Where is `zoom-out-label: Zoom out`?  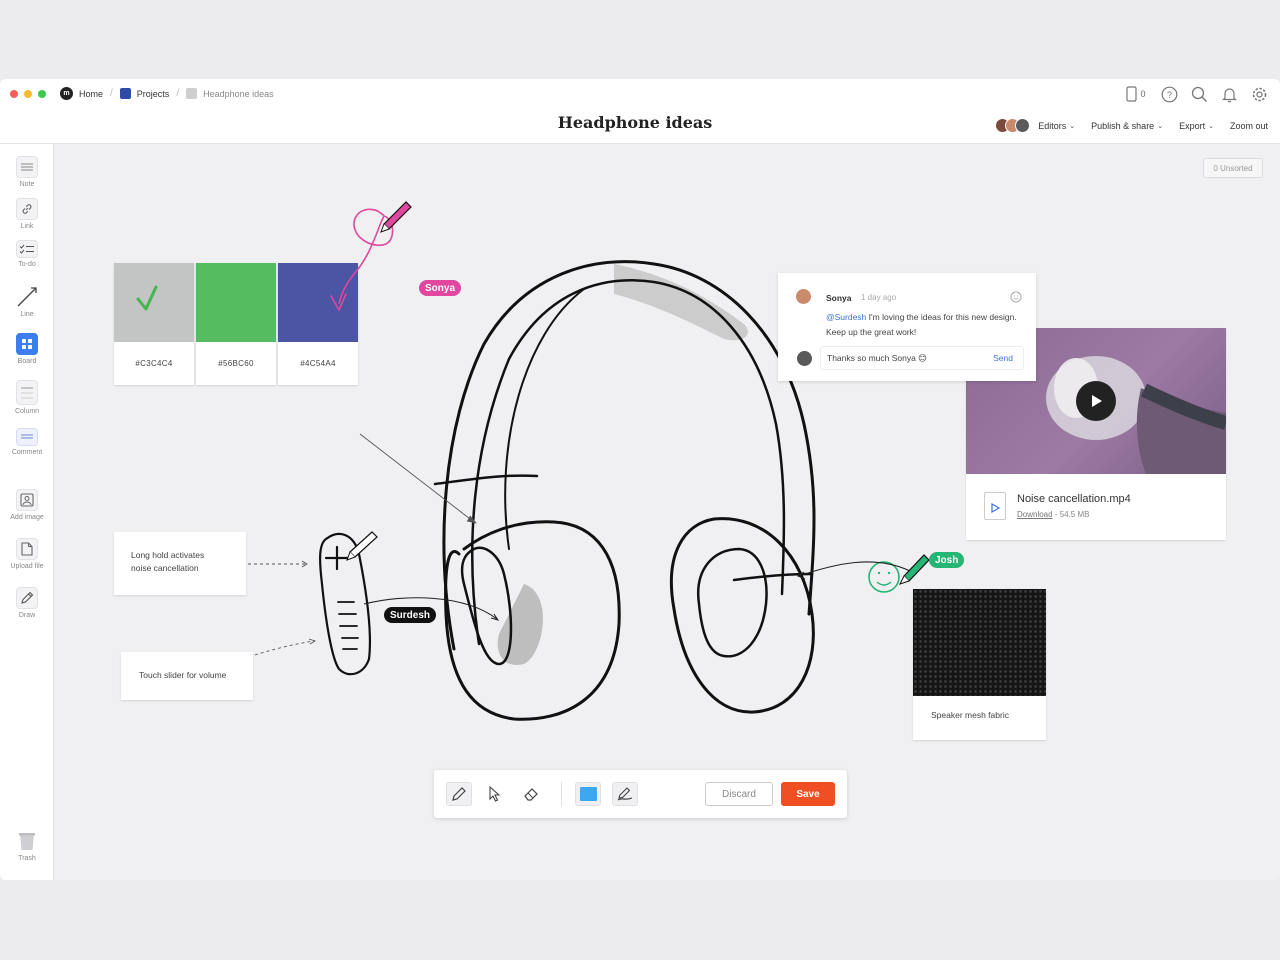
zoom-out-label: Zoom out is located at coordinates (1248, 125).